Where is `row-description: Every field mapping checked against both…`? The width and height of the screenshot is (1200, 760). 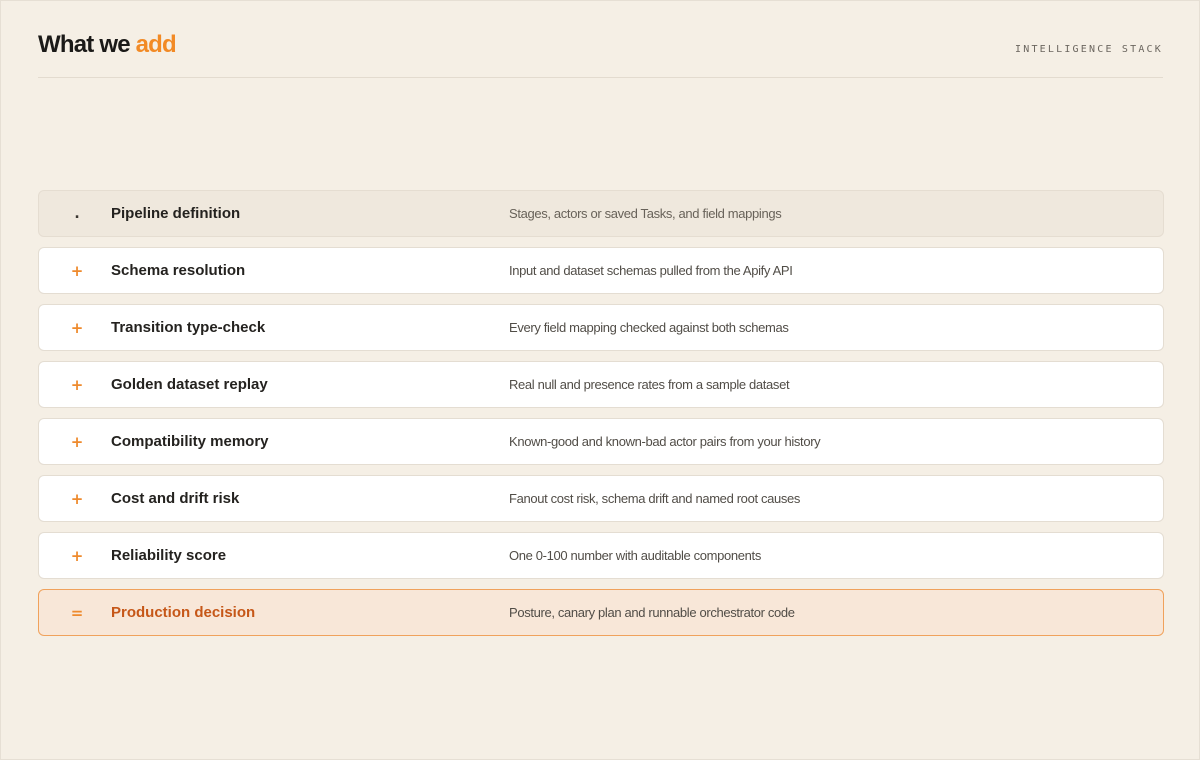
row-description: Every field mapping checked against both… is located at coordinates (649, 327).